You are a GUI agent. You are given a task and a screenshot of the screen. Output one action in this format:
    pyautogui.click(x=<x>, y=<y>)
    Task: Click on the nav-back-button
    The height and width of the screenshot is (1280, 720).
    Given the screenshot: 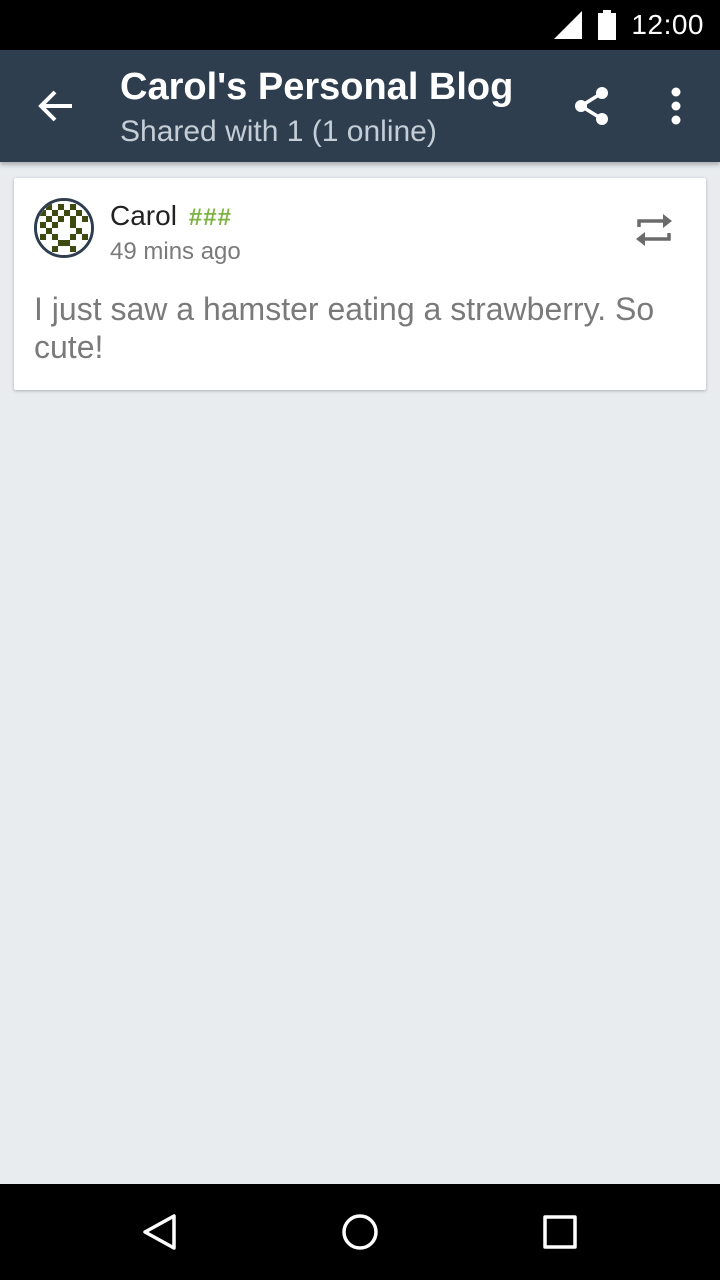 What is the action you would take?
    pyautogui.click(x=160, y=1232)
    